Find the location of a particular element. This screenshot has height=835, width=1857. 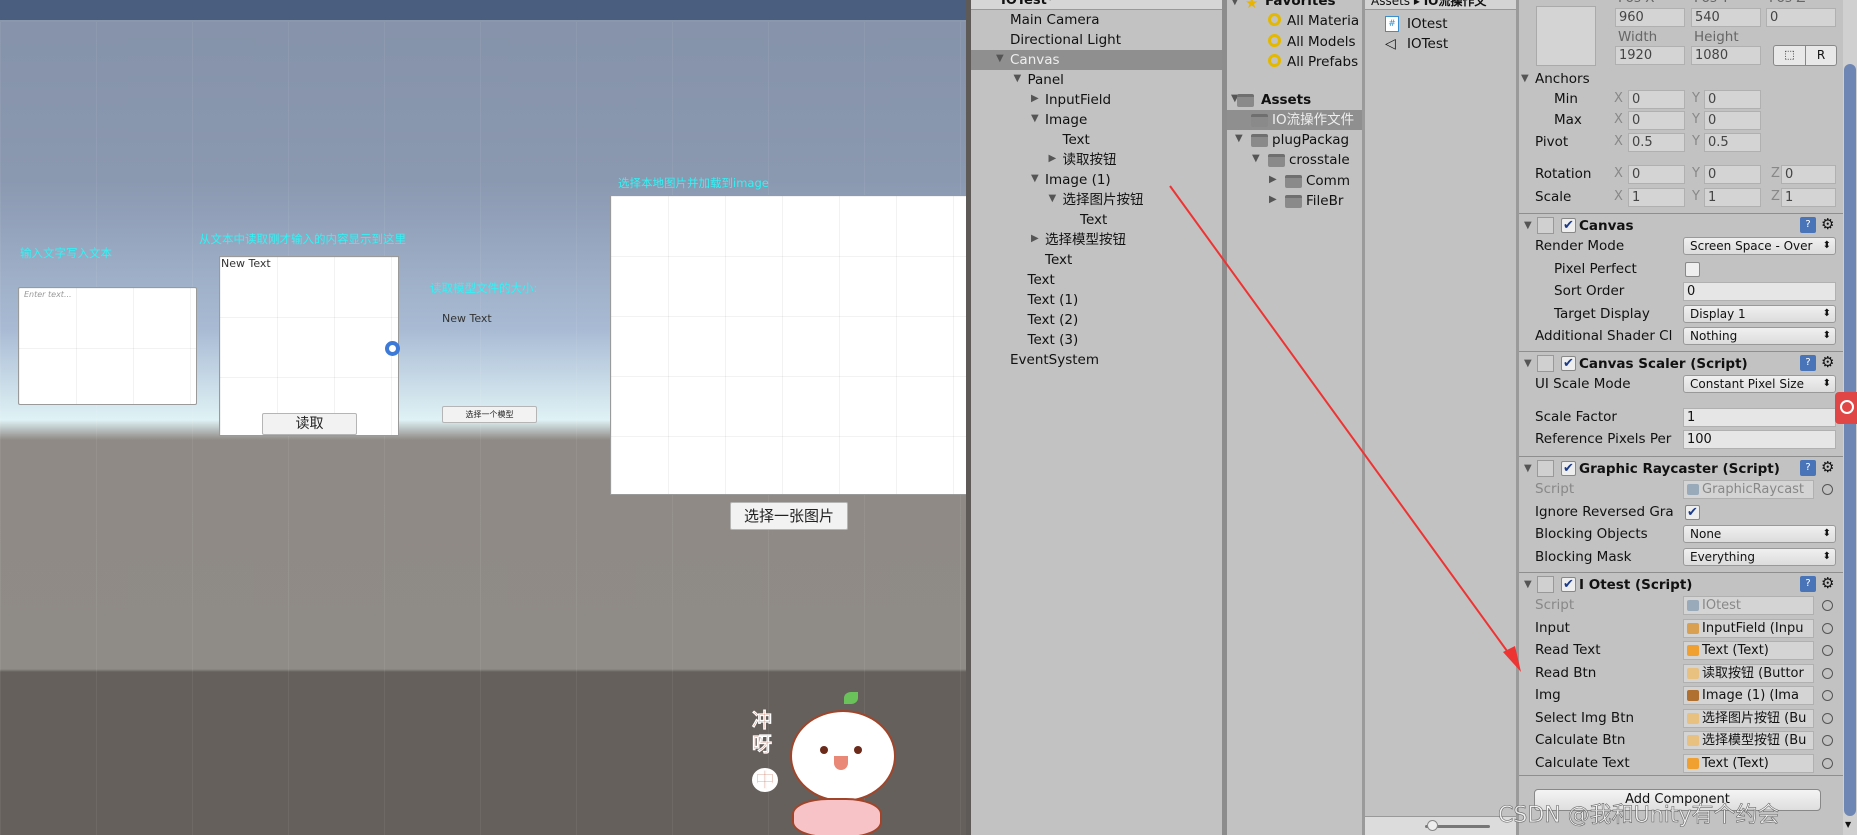

property-checkbox is located at coordinates (1692, 269).